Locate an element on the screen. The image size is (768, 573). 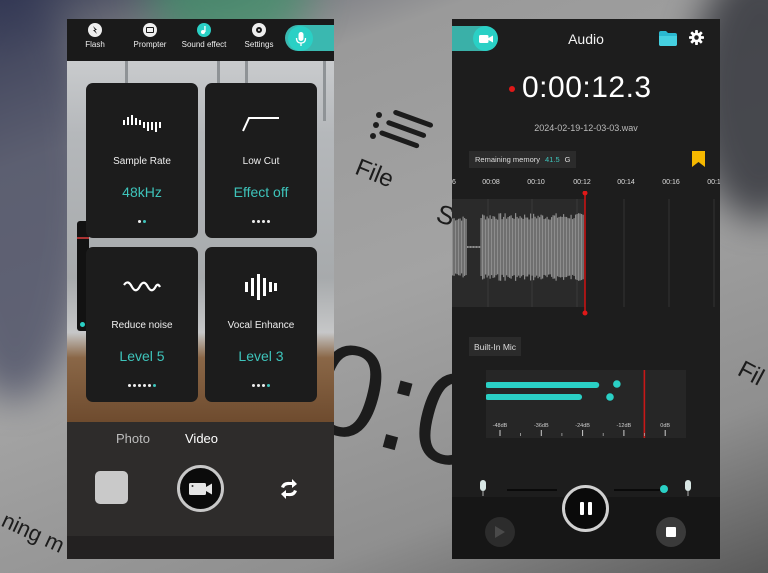
card-reduce-noise: Reduce noise Level 5 is located at coordinates (142, 324).